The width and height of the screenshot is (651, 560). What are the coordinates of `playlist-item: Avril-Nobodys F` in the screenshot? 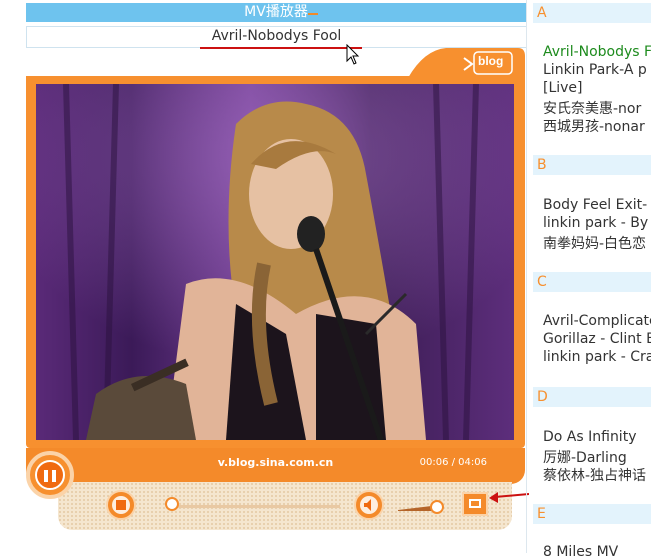 It's located at (597, 52).